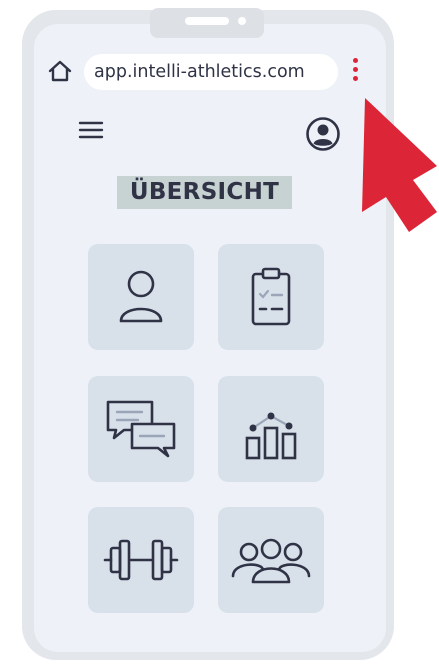 The image size is (439, 664). Describe the element at coordinates (271, 436) in the screenshot. I see `bar-chart-trend-icon` at that location.